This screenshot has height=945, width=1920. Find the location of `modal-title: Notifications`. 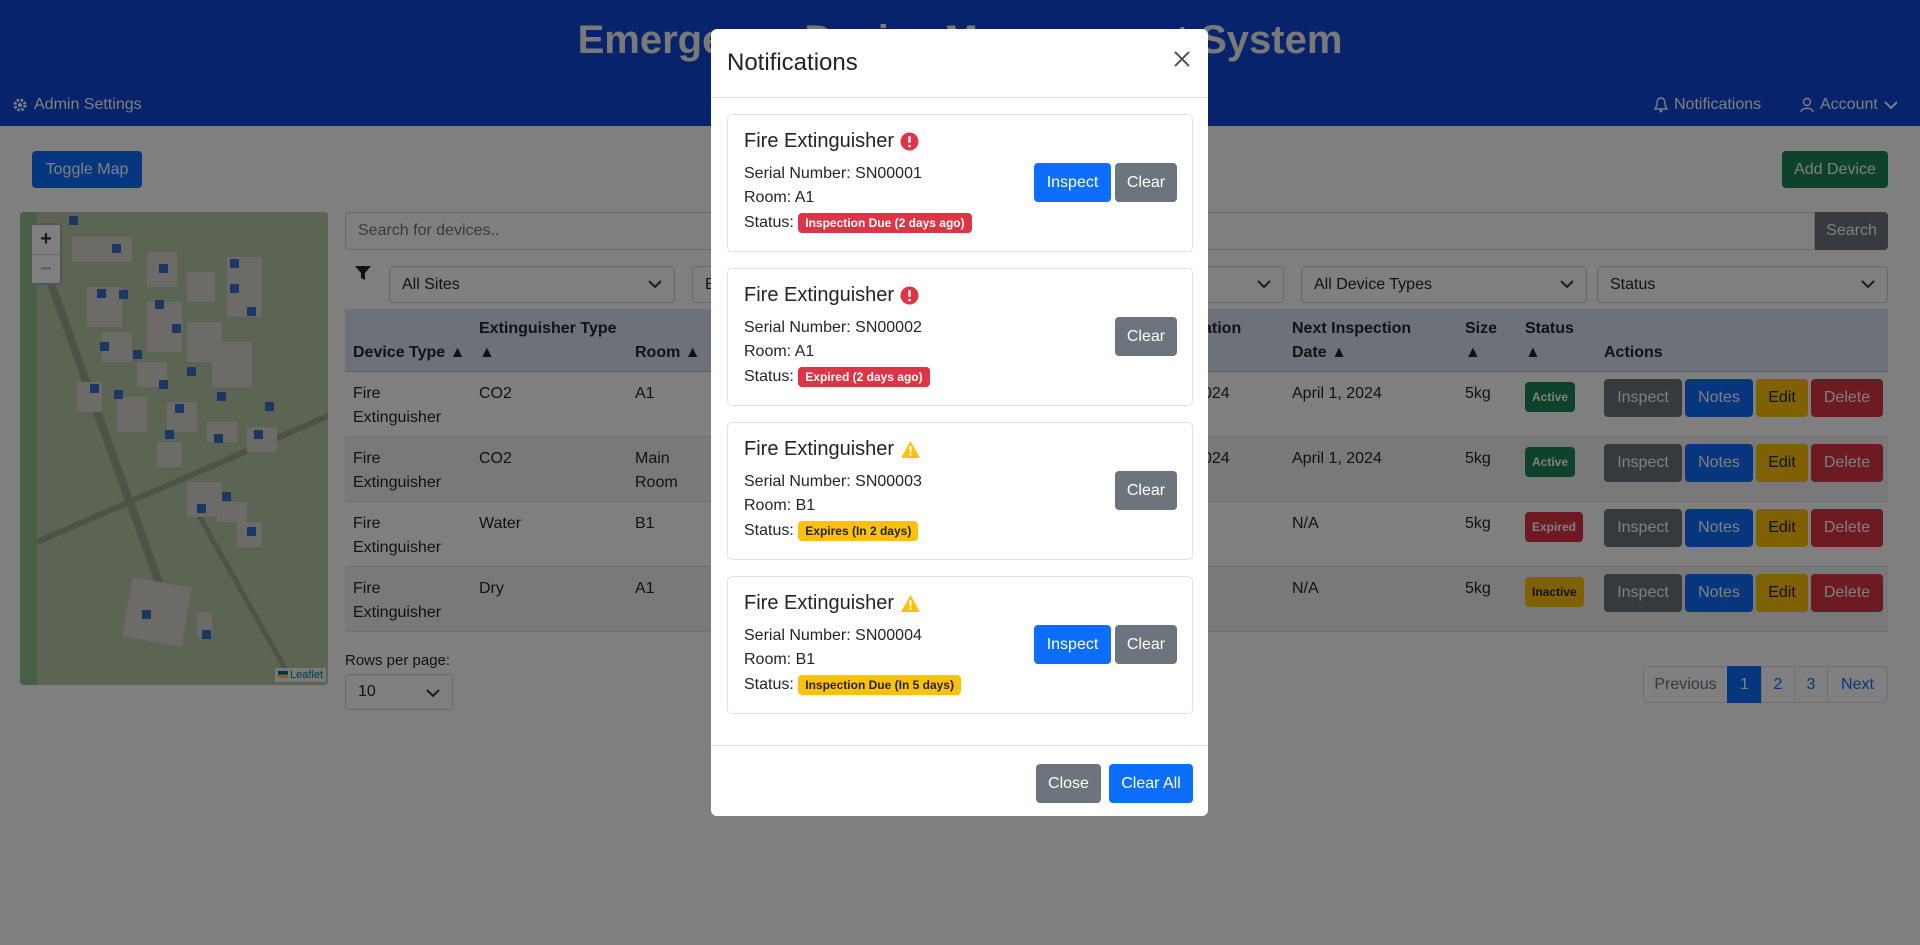

modal-title: Notifications is located at coordinates (792, 62).